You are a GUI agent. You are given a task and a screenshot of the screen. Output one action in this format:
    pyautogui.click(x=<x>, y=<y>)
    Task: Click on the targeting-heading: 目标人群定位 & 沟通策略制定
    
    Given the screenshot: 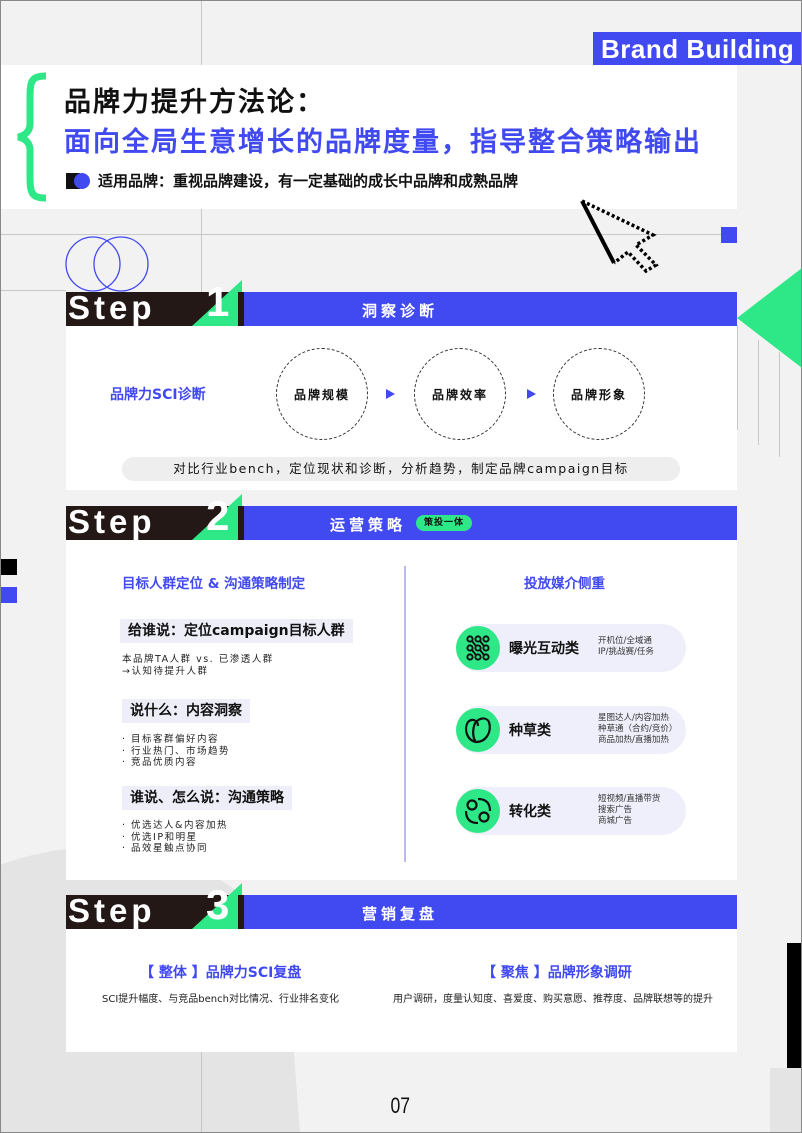 What is the action you would take?
    pyautogui.click(x=214, y=584)
    